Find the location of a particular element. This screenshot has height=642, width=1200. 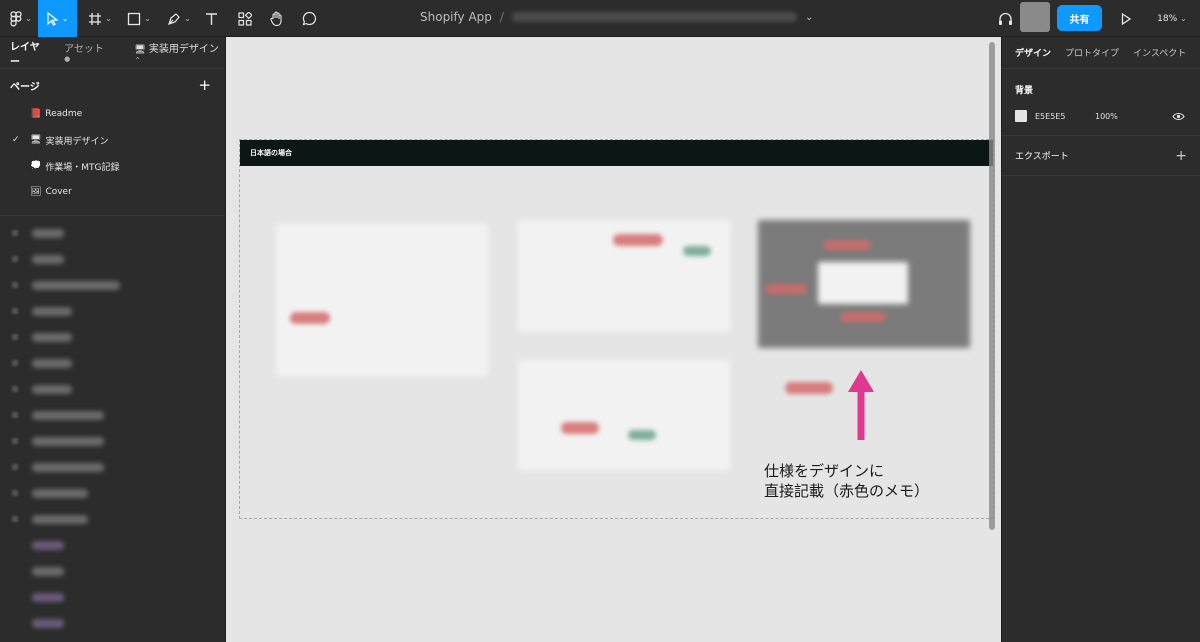

rectangle-icon is located at coordinates (134, 18).